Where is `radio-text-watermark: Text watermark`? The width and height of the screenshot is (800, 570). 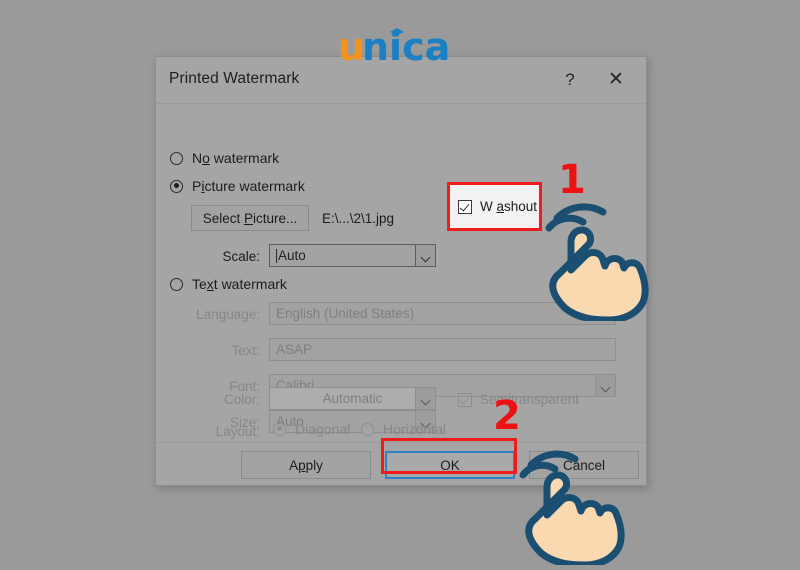
radio-text-watermark: Text watermark is located at coordinates (228, 284).